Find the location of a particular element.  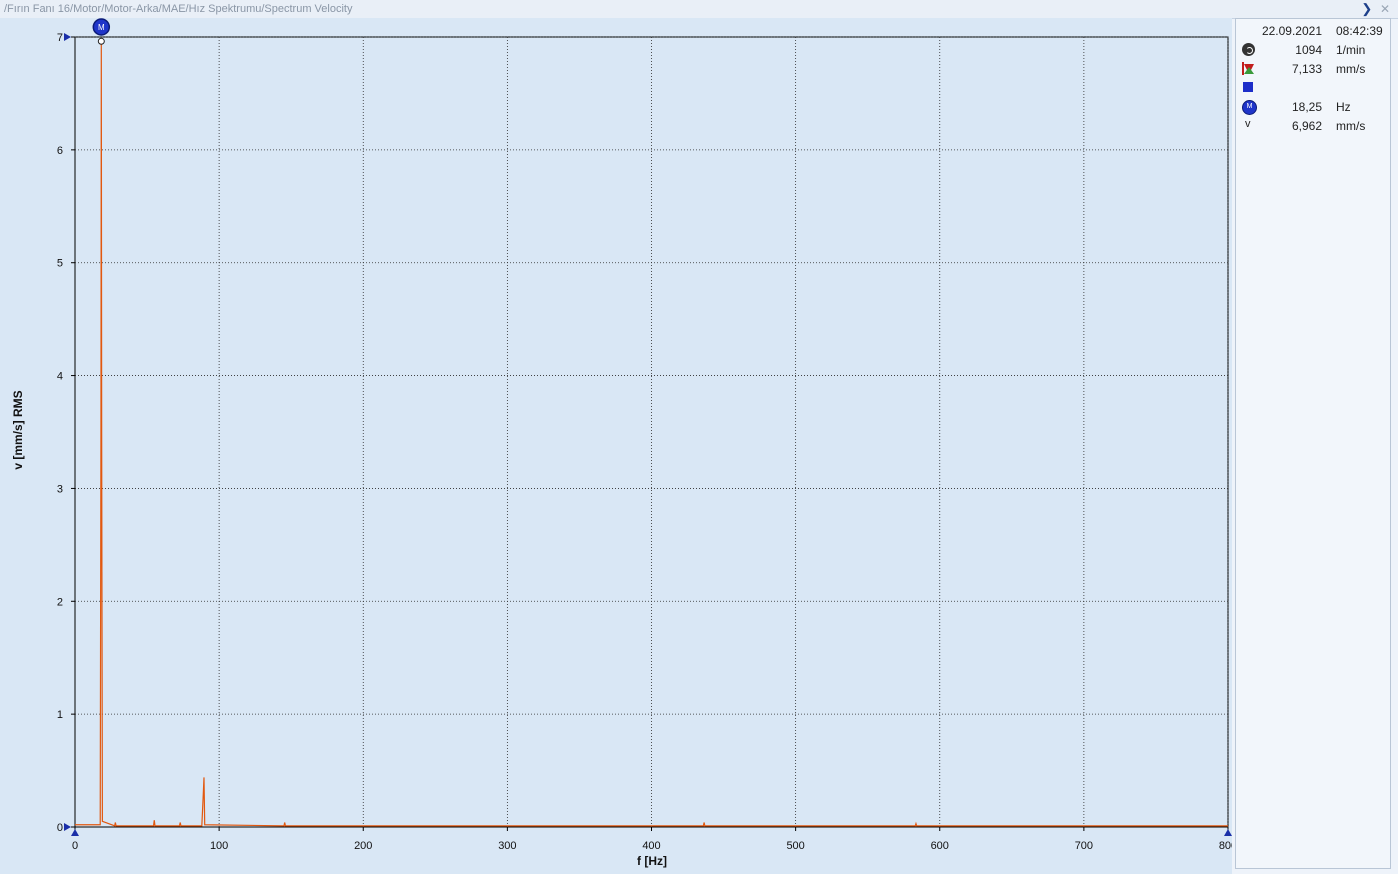

timestamp-row: 22.09.2021 08:42:39 is located at coordinates (1313, 30).